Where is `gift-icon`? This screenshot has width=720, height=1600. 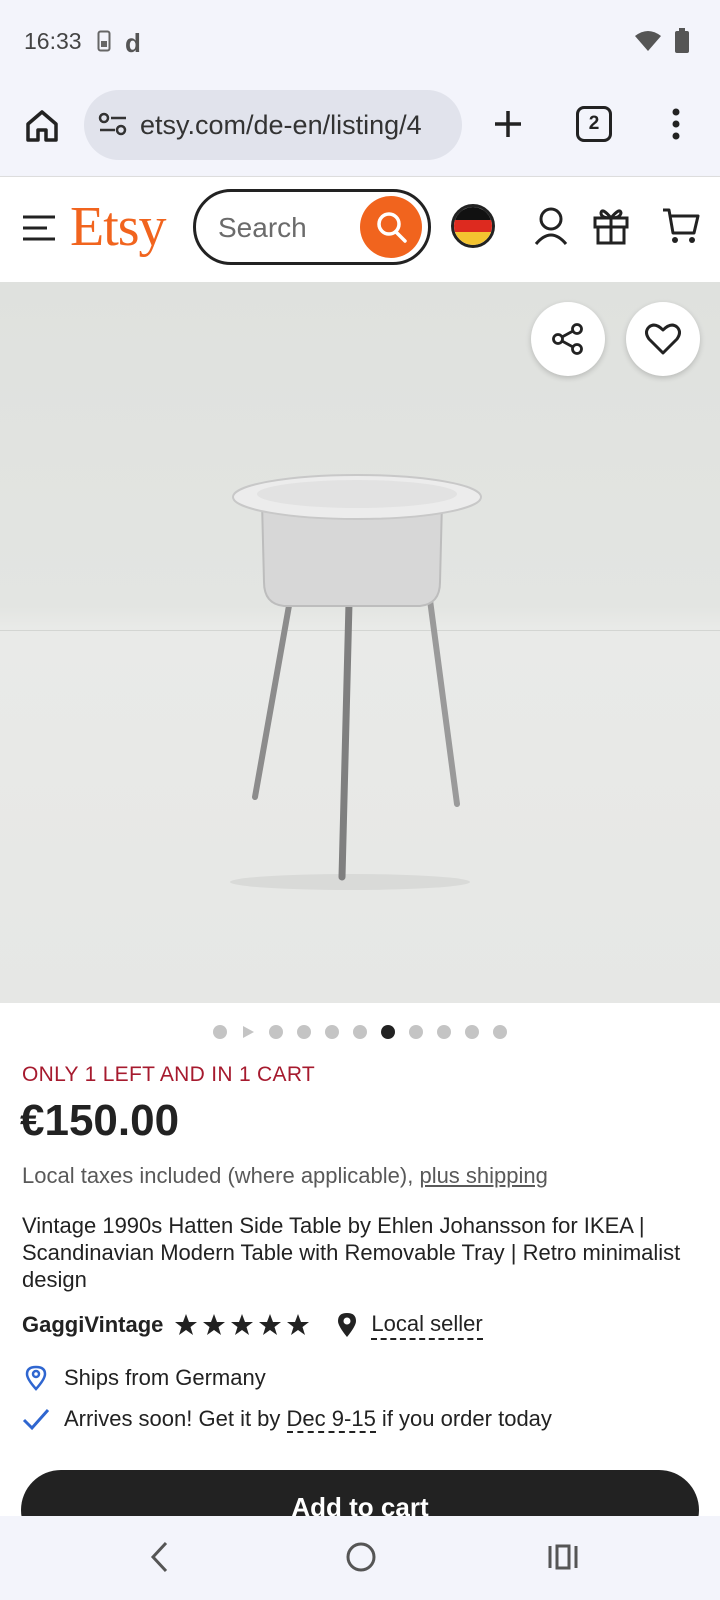 gift-icon is located at coordinates (611, 227).